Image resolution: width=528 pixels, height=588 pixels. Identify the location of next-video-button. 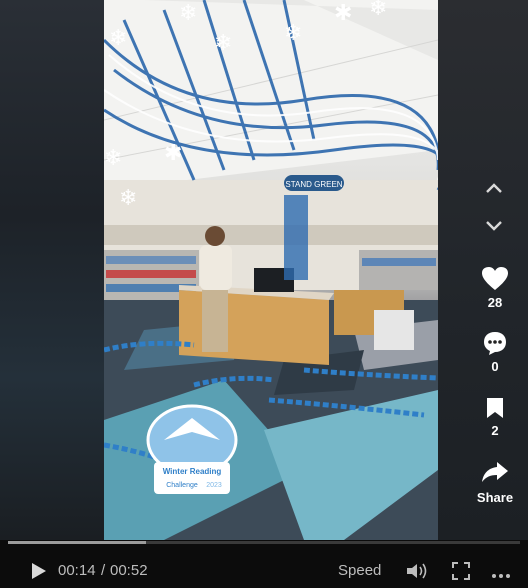
(494, 226).